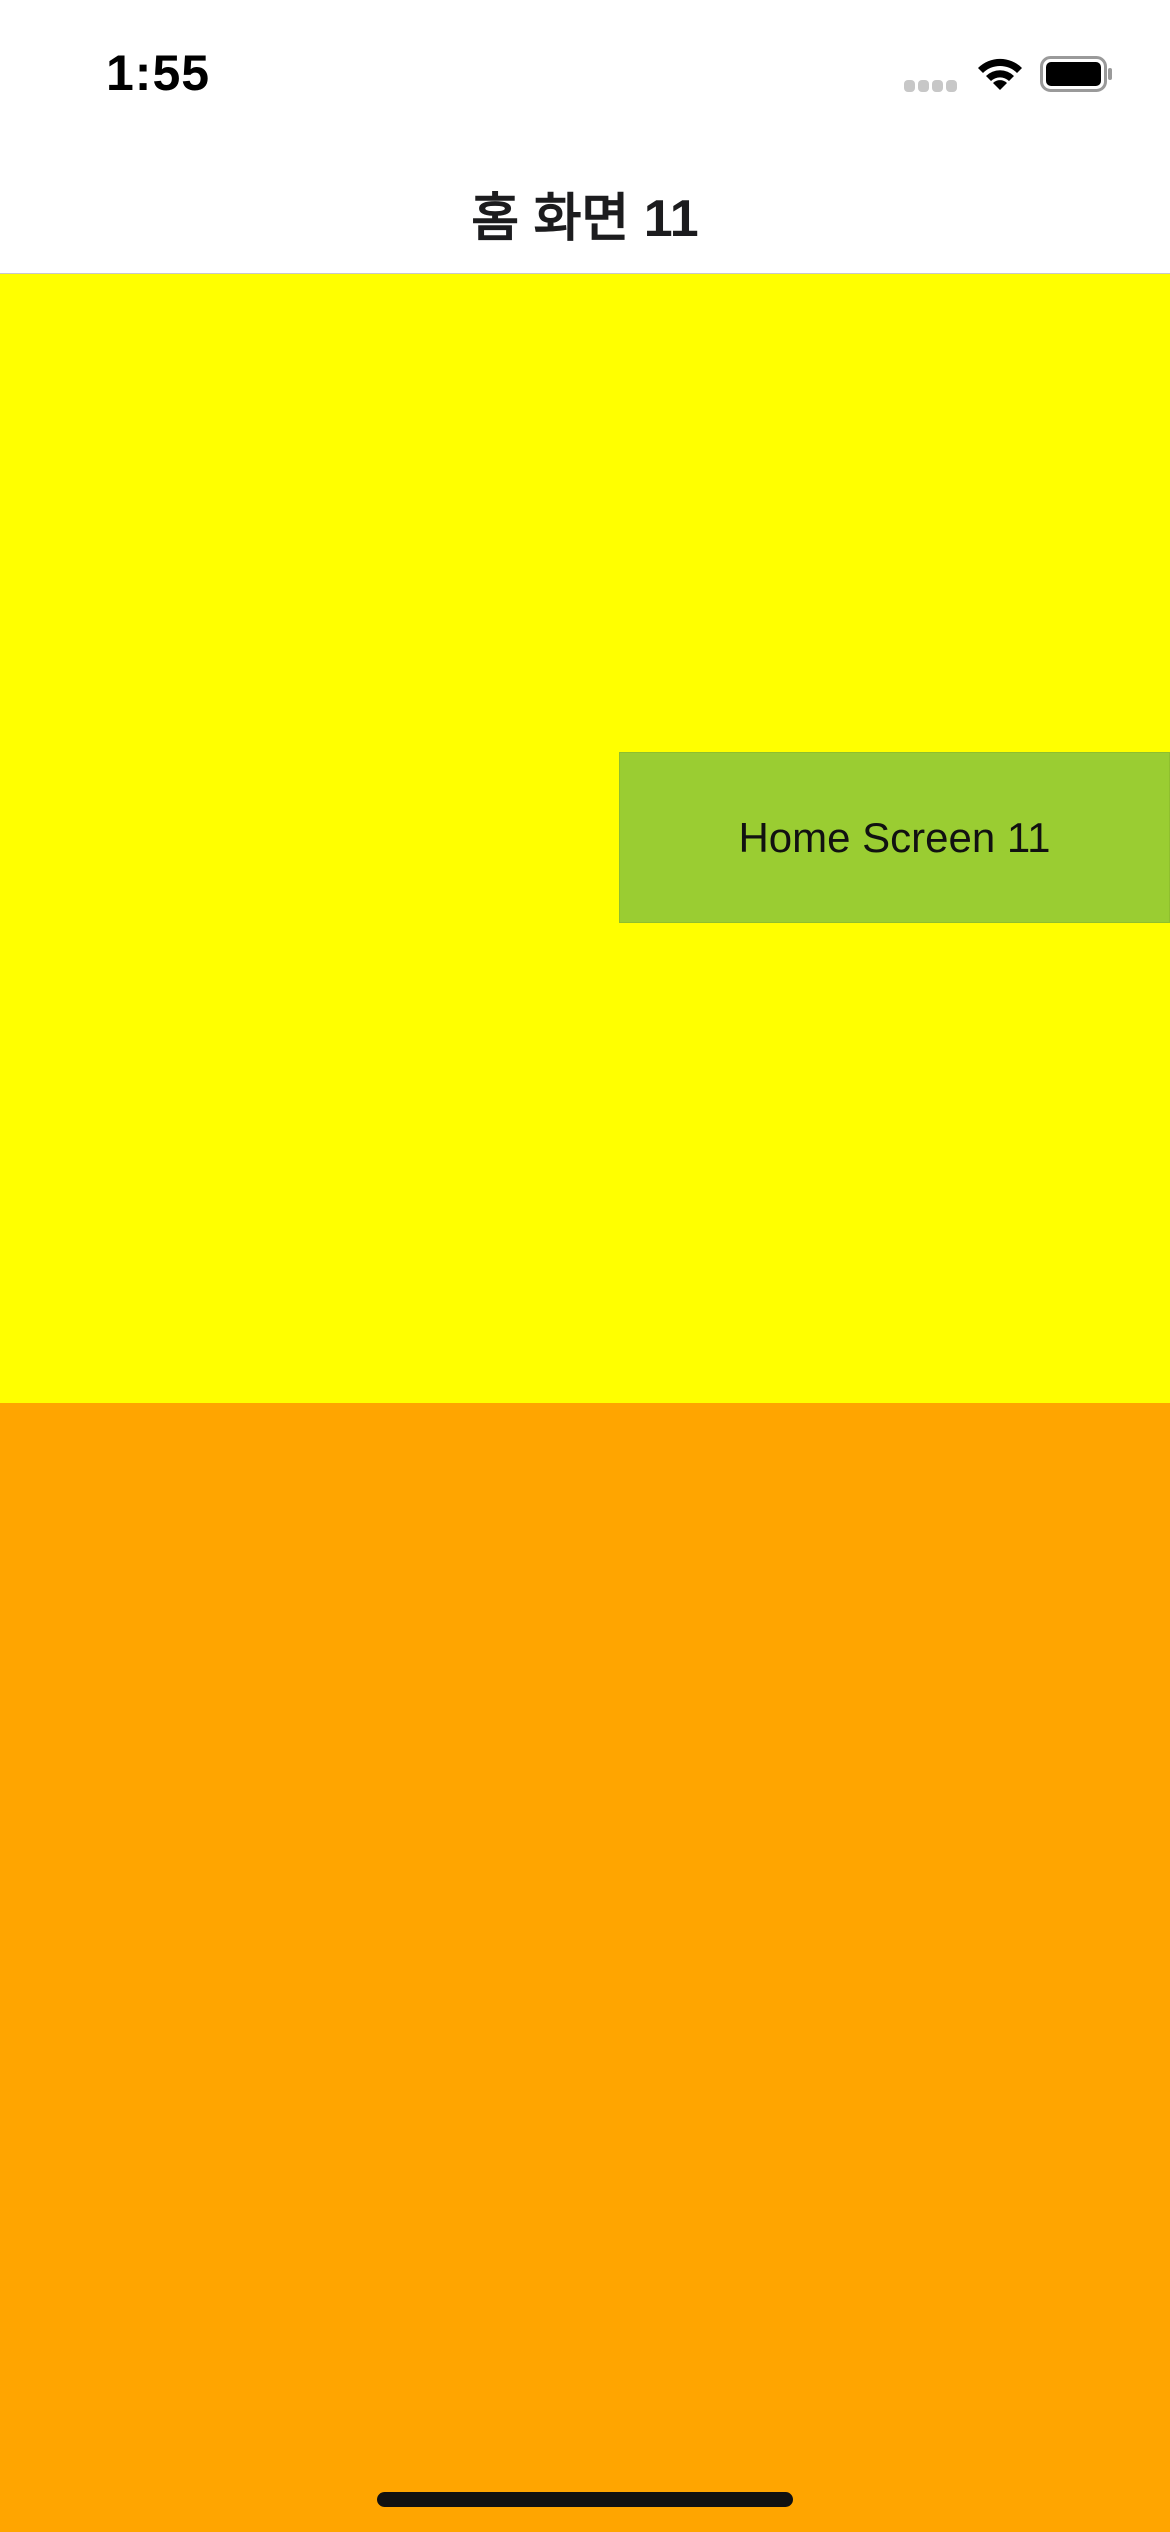 This screenshot has width=1170, height=2532. I want to click on status-time: 1:55, so click(158, 73).